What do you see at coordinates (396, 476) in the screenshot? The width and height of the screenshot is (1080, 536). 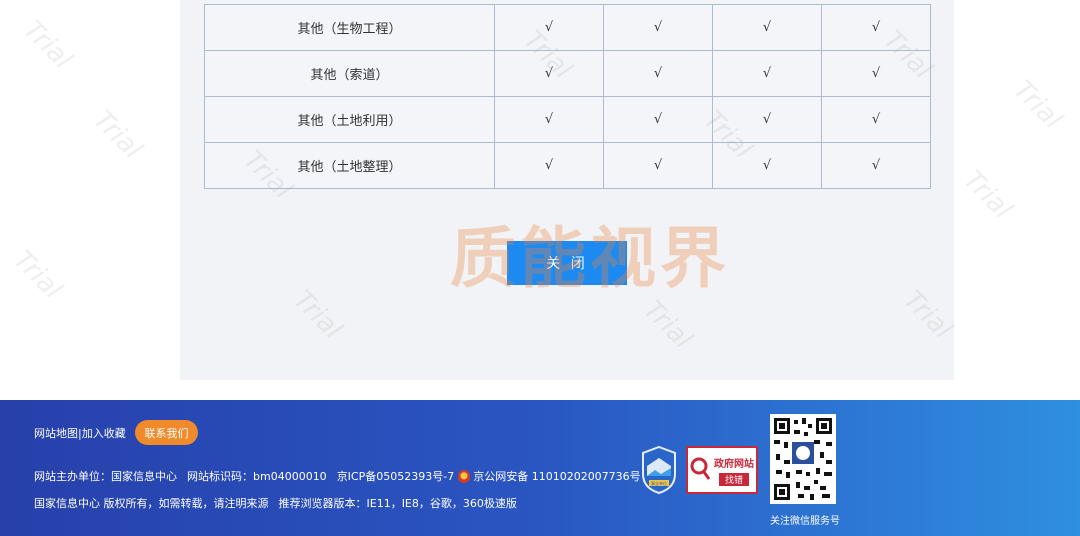 I see `icp-link: 京ICP备05052393号-7` at bounding box center [396, 476].